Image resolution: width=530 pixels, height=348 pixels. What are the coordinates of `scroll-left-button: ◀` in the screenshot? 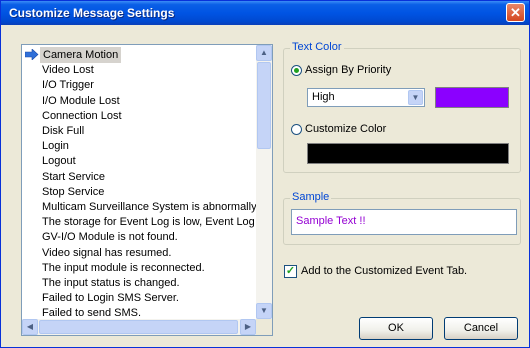 It's located at (30, 327).